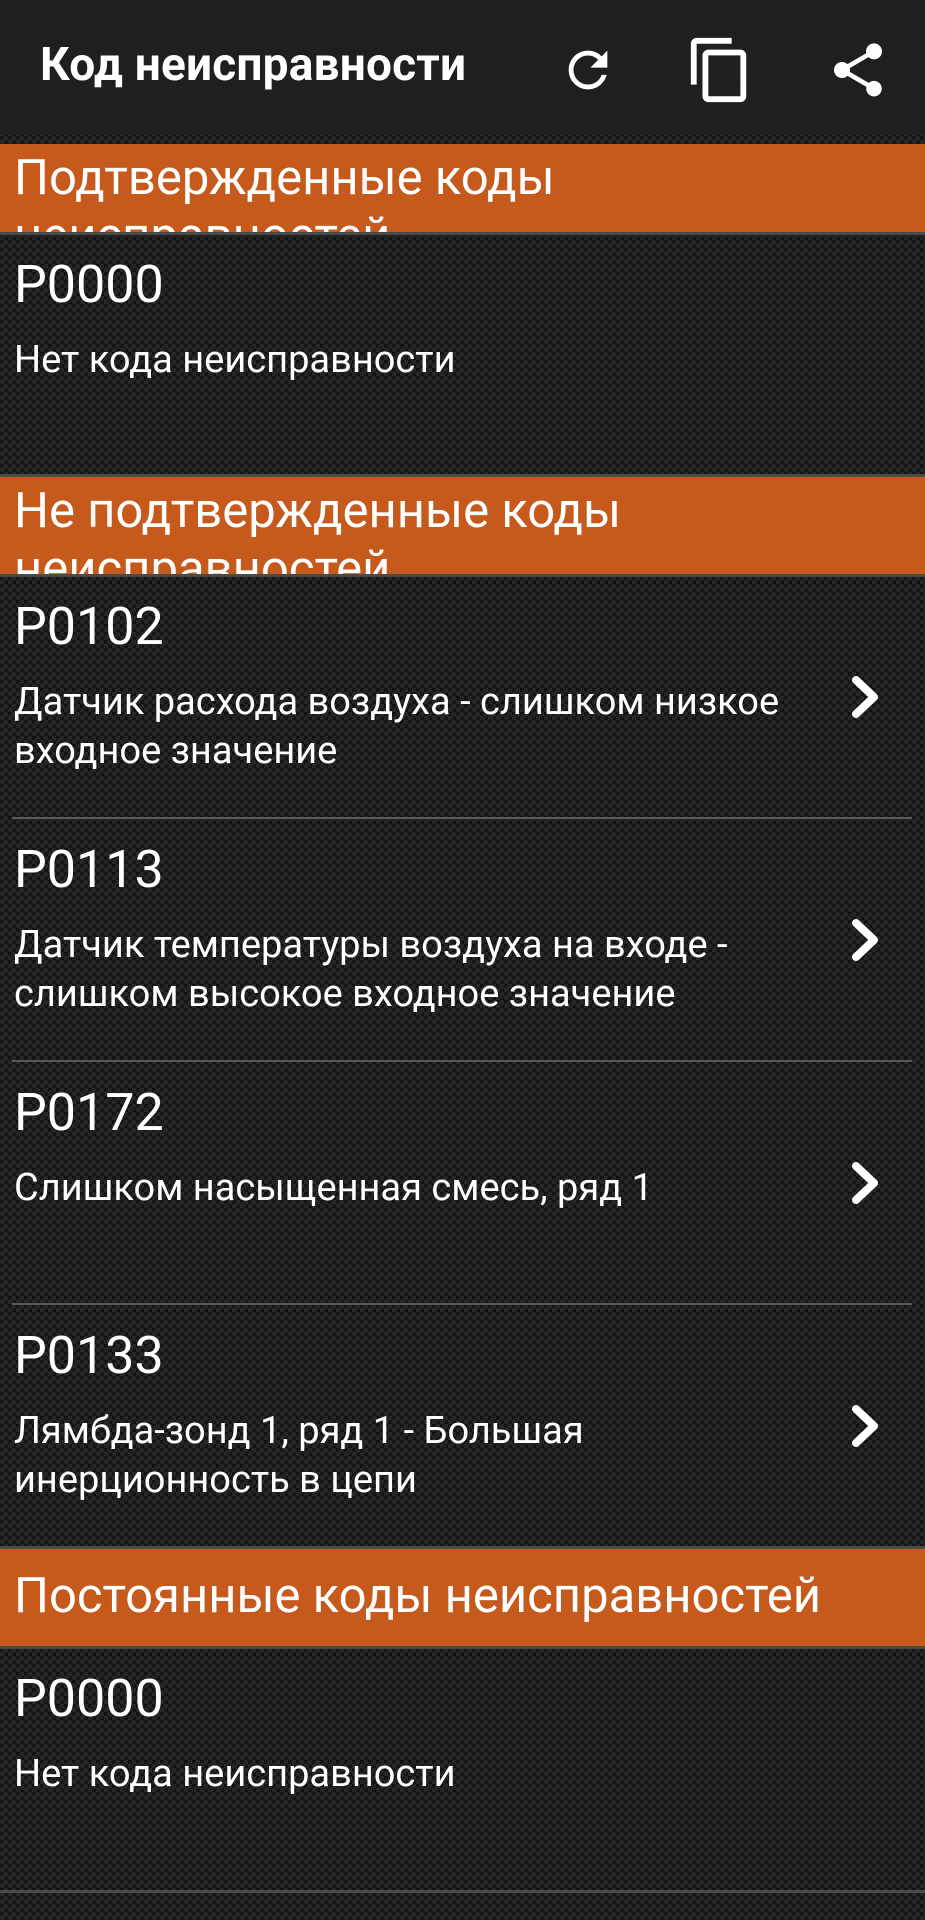 The height and width of the screenshot is (1920, 925). I want to click on copy-button, so click(720, 70).